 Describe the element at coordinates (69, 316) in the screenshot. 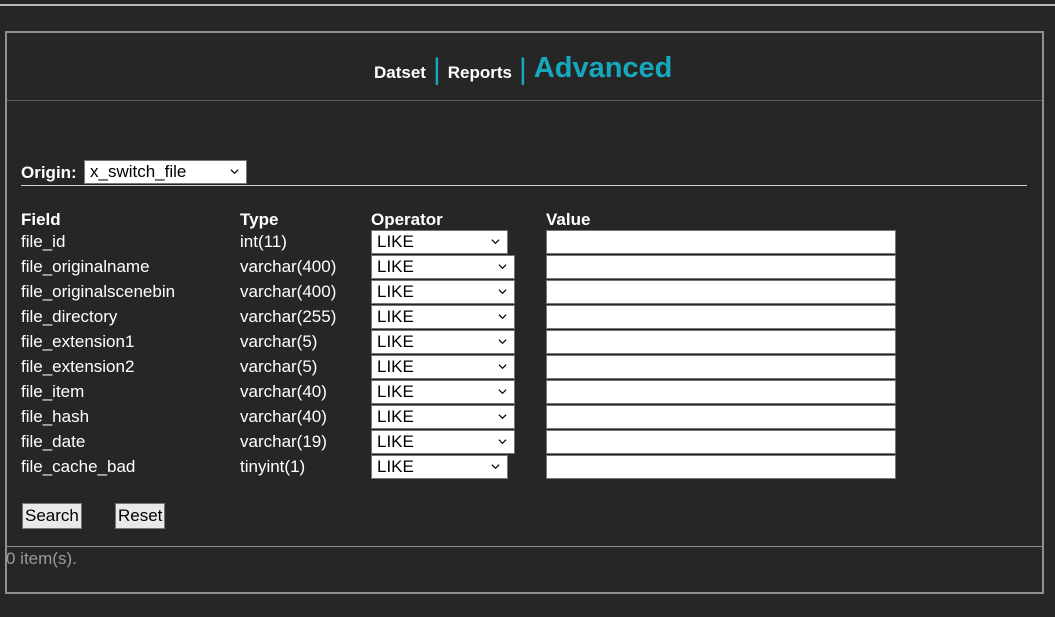

I see `field-name: file_directory` at that location.